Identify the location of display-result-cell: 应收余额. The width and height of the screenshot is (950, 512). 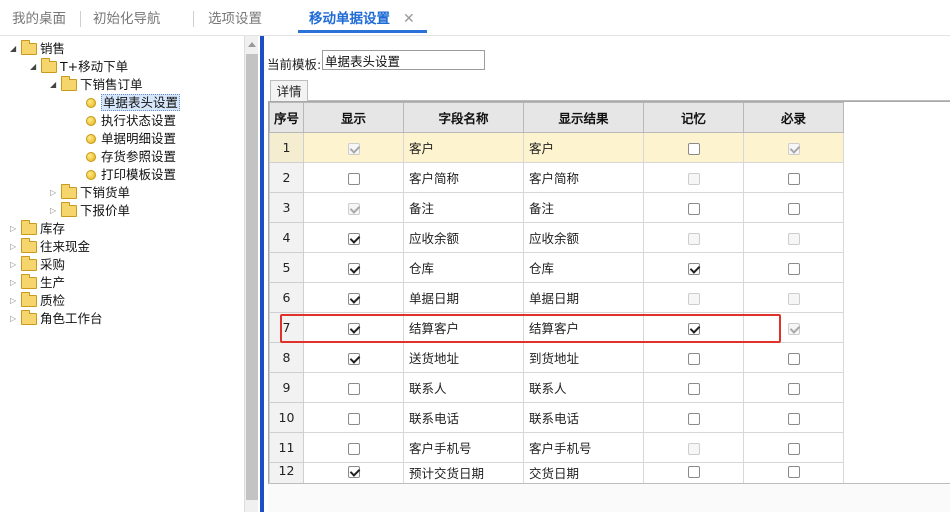
(583, 237).